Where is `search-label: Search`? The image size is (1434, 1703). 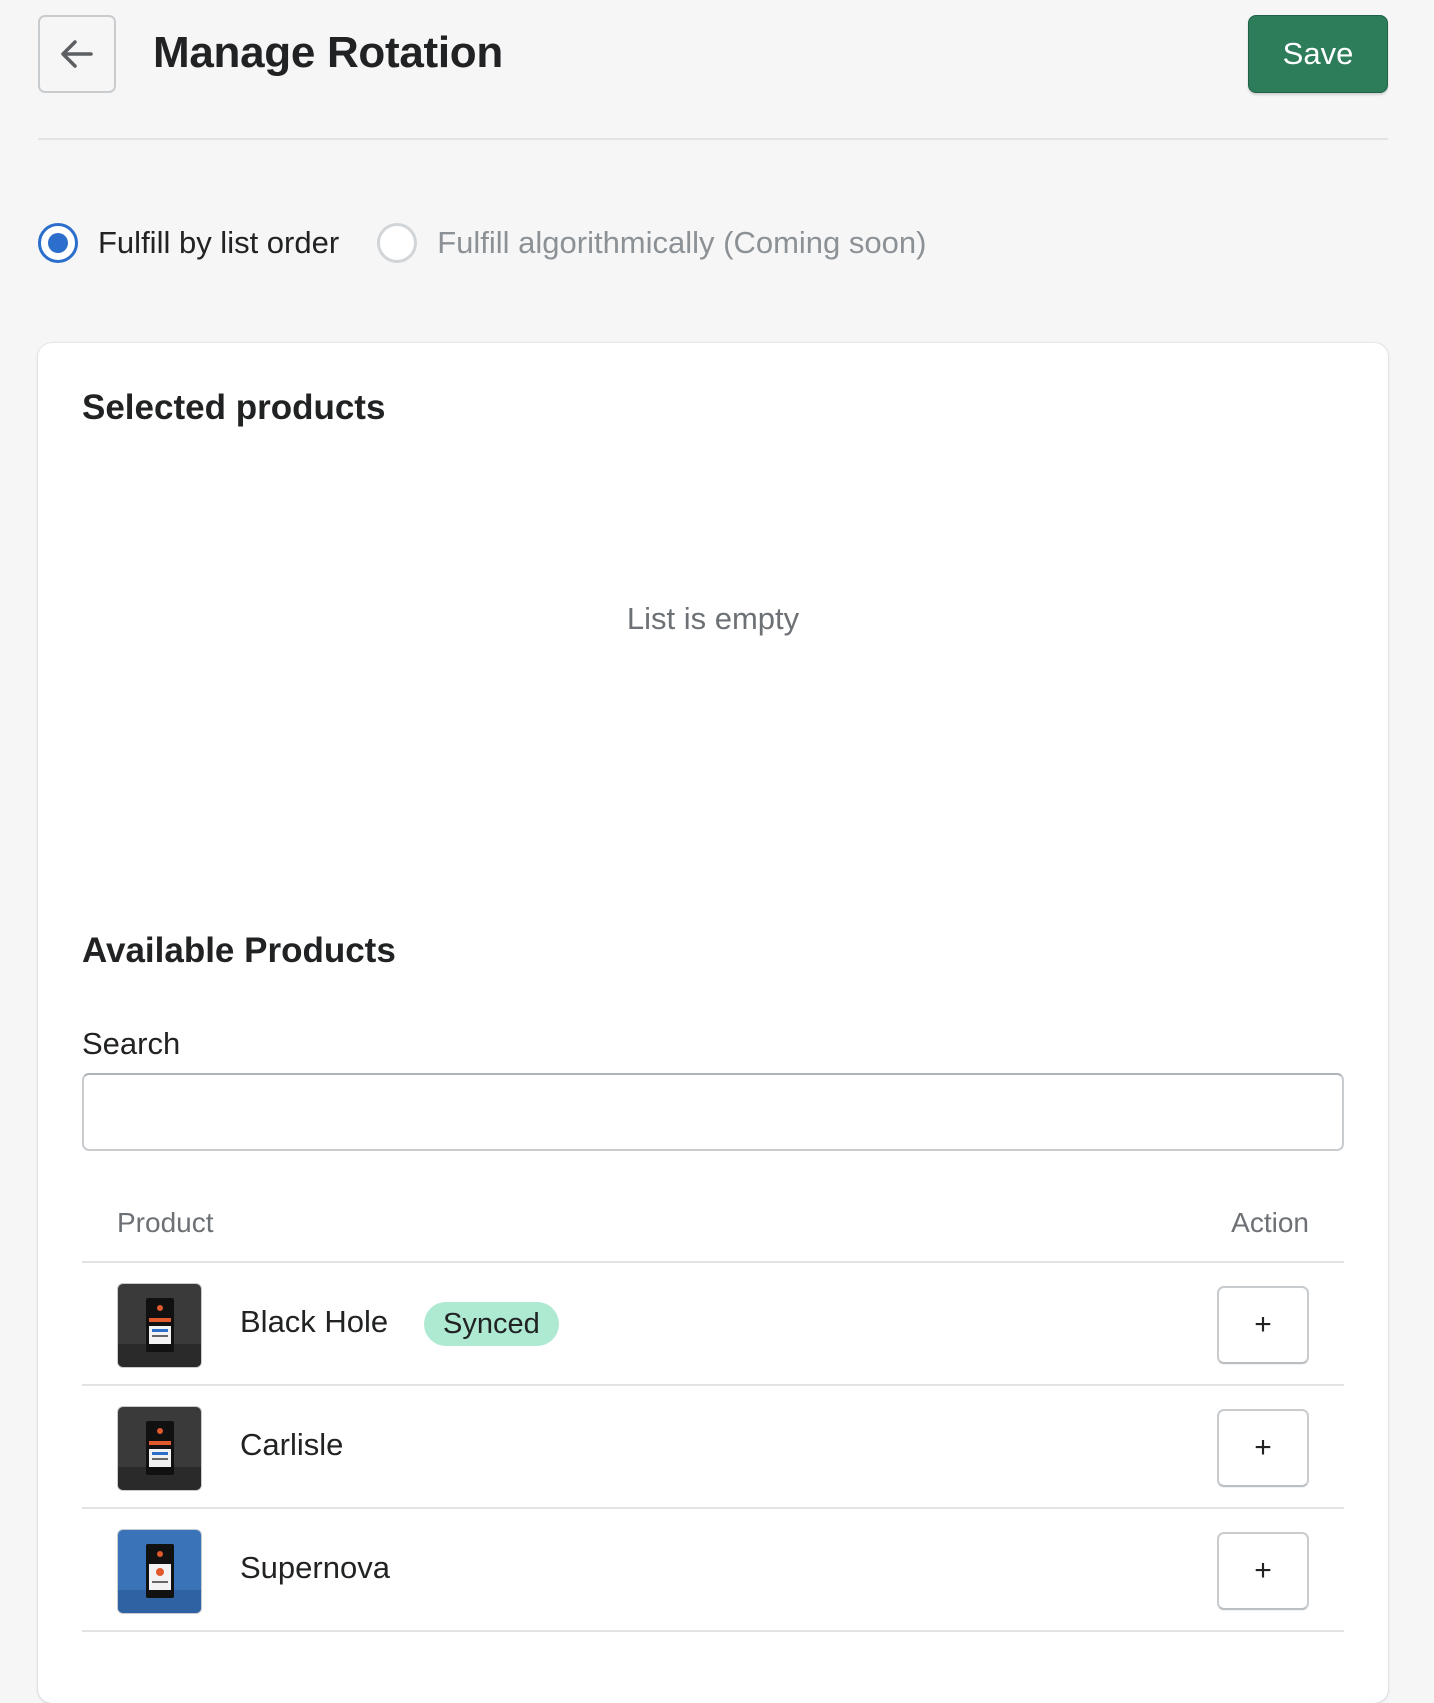 search-label: Search is located at coordinates (131, 1043).